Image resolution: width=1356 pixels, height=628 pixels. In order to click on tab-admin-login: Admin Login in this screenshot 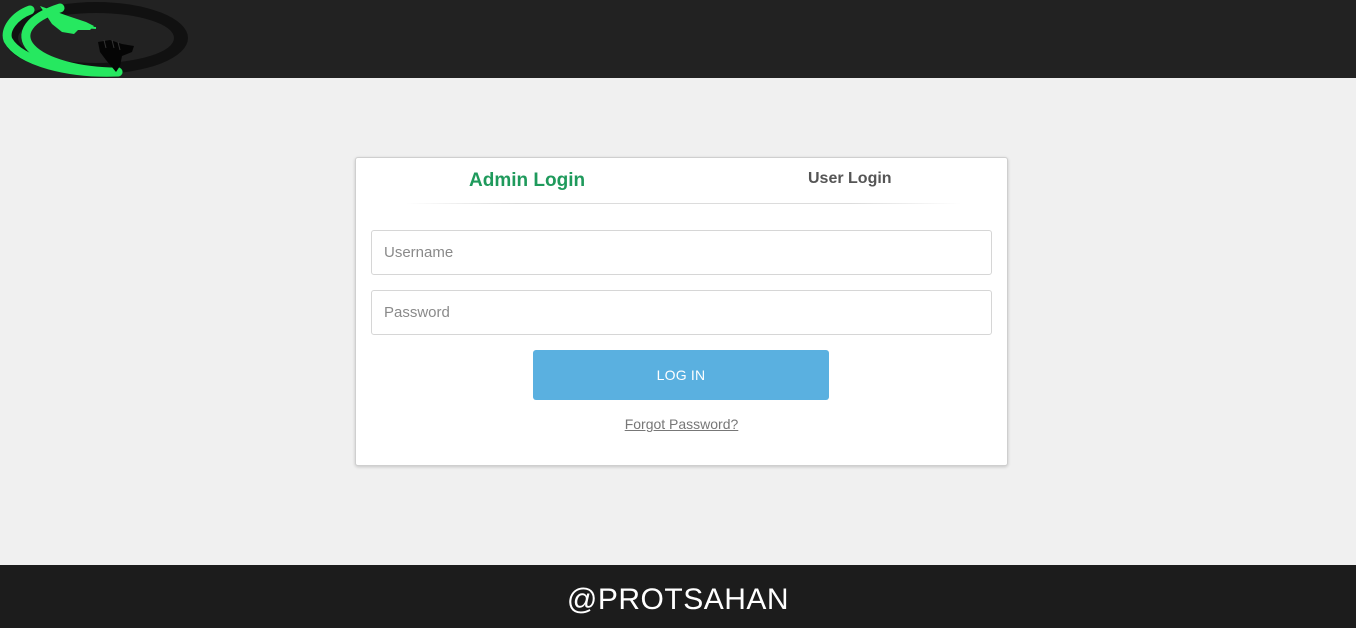, I will do `click(527, 181)`.